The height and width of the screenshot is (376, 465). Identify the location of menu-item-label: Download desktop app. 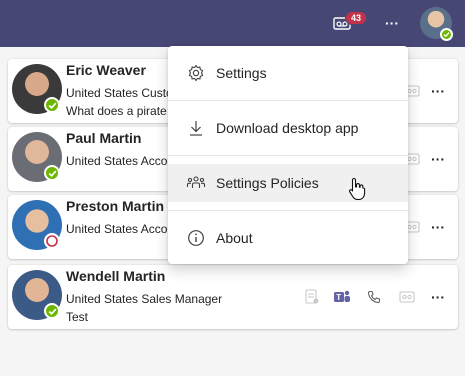
(287, 128).